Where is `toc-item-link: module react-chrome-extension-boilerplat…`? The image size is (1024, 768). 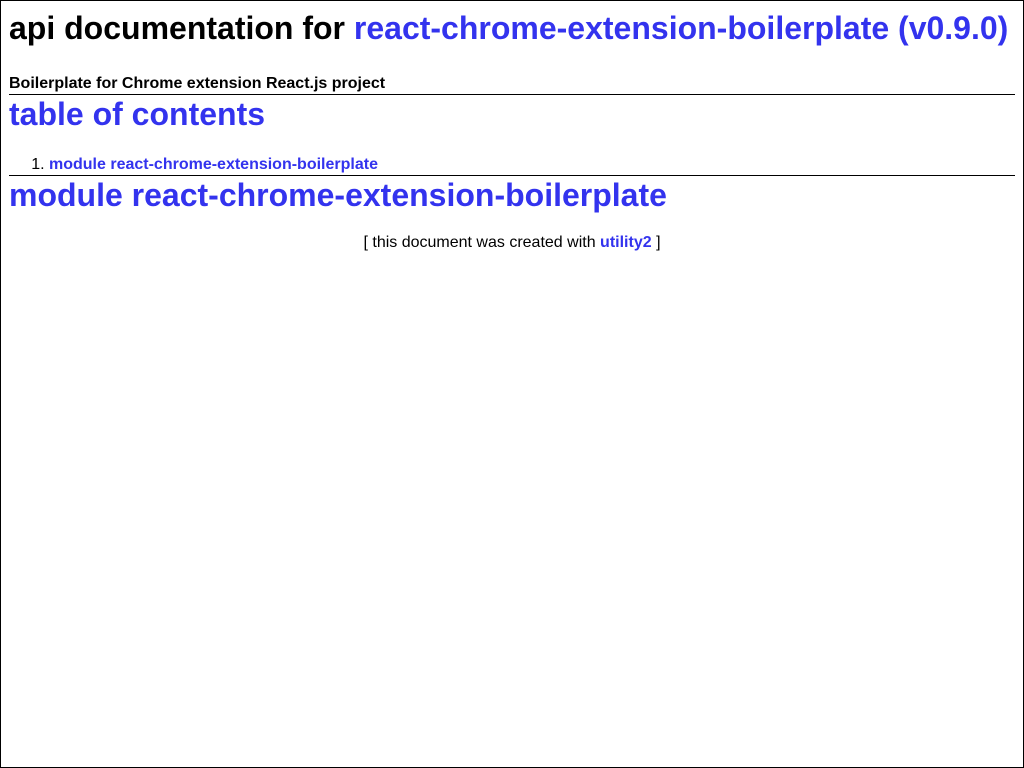 toc-item-link: module react-chrome-extension-boilerplat… is located at coordinates (213, 164).